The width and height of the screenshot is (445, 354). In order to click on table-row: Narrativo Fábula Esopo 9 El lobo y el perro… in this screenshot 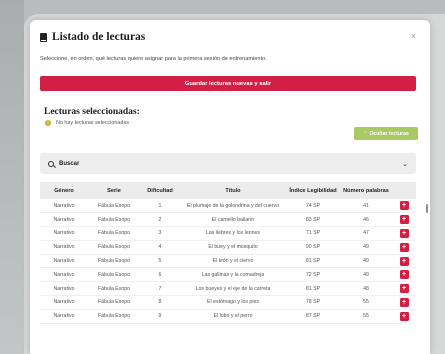, I will do `click(228, 316)`.